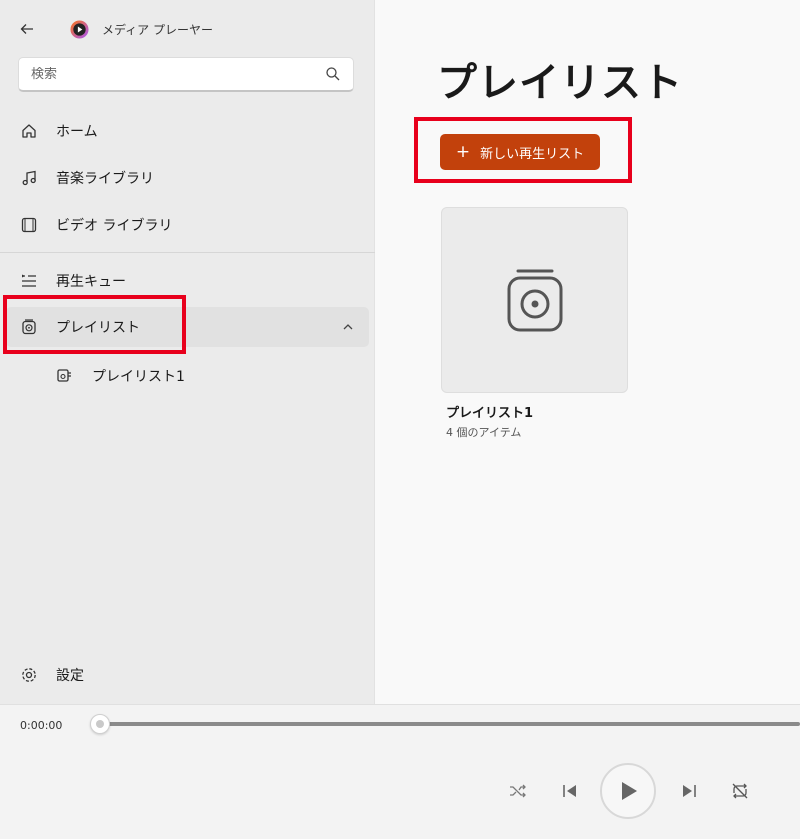 The image size is (800, 839). I want to click on page-title: プレイリスト, so click(560, 83).